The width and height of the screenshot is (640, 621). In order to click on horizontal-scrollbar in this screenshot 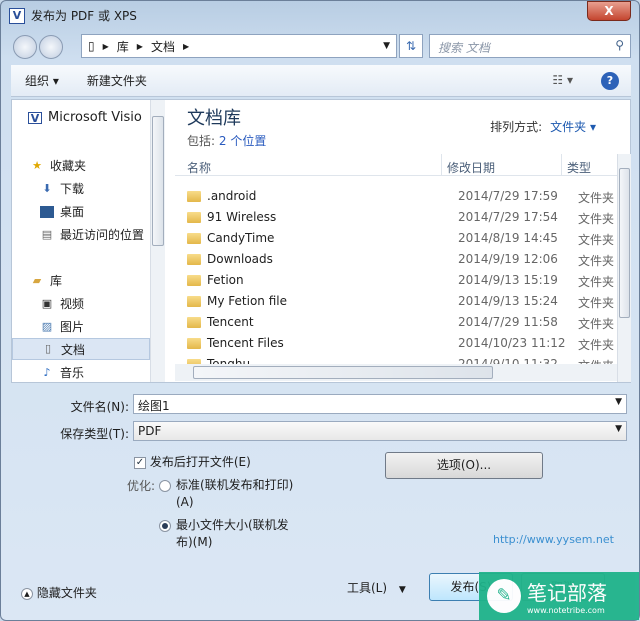, I will do `click(396, 372)`.